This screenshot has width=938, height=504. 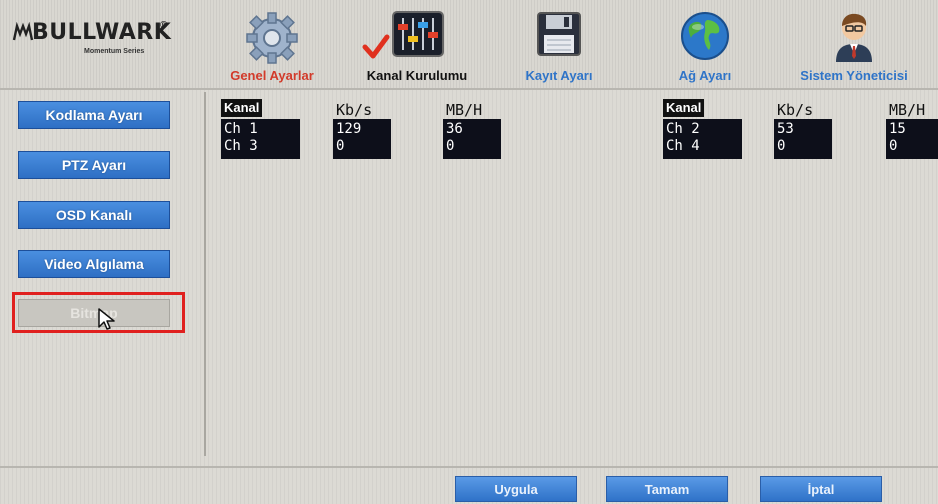 What do you see at coordinates (454, 129) in the screenshot?
I see `mbh-cell: 36` at bounding box center [454, 129].